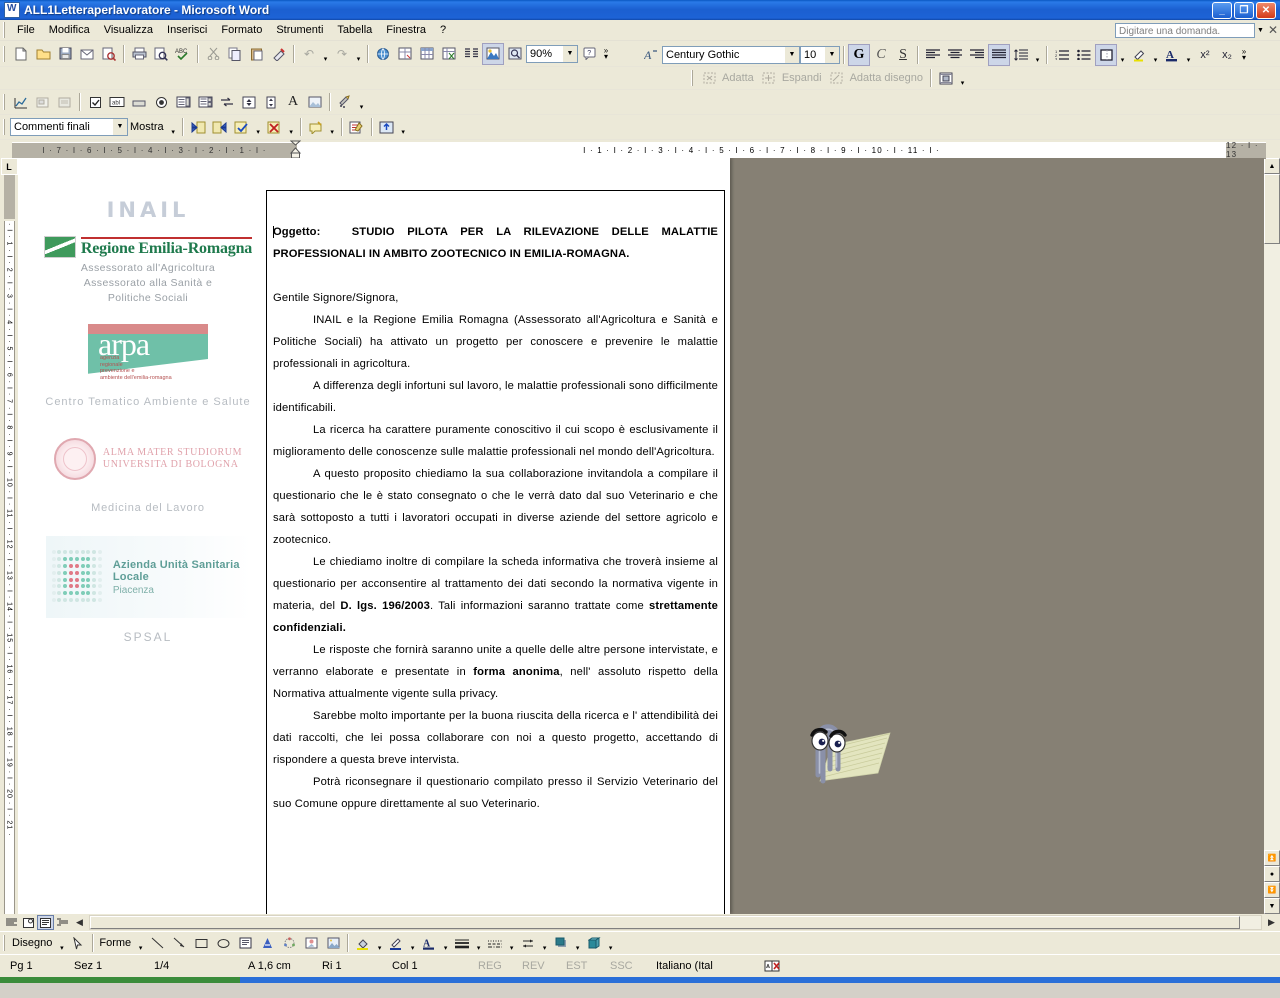  Describe the element at coordinates (293, 102) in the screenshot. I see `label-control-icon: A` at that location.